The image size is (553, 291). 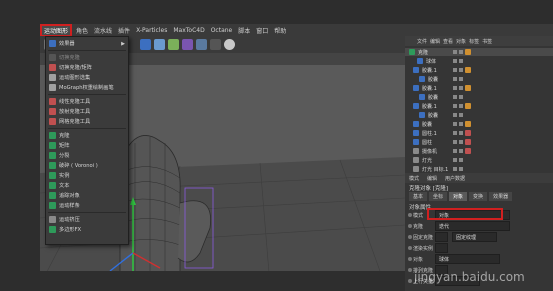 I want to click on attr-menu-edit: 编辑, so click(x=432, y=178).